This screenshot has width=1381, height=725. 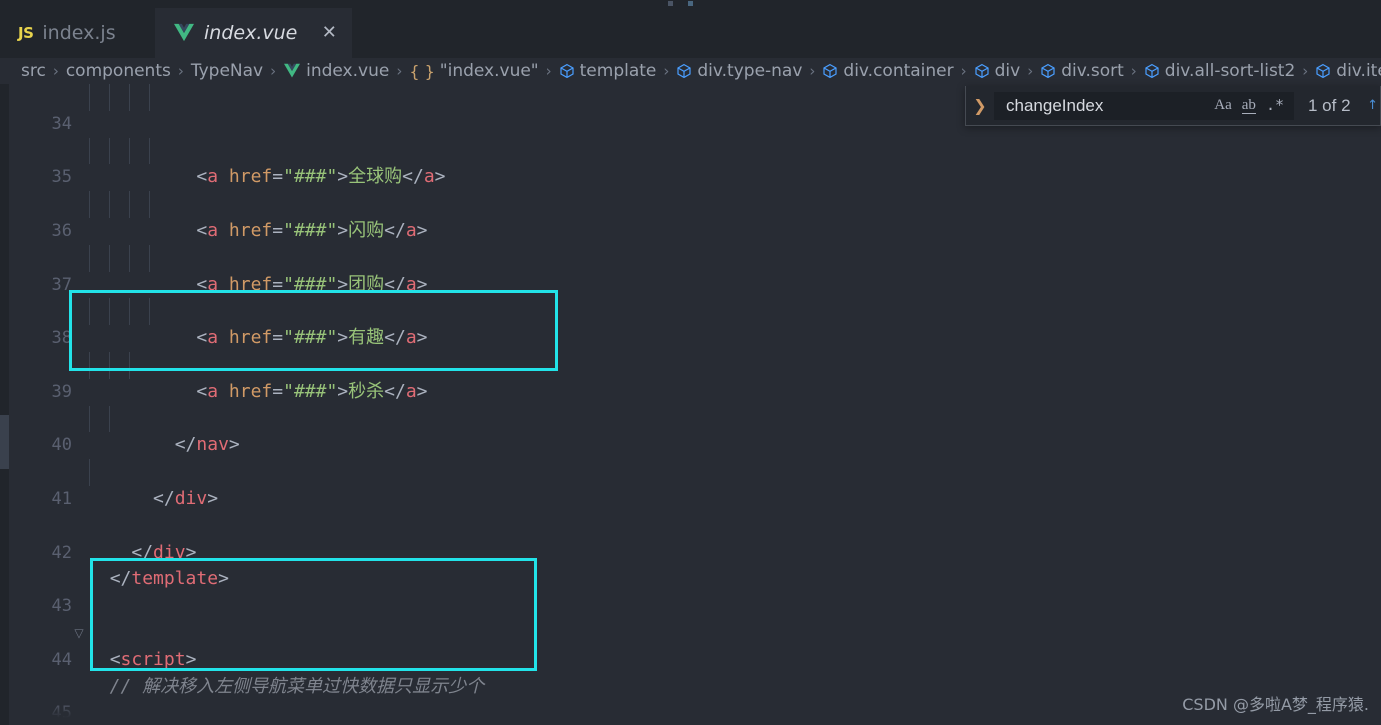 I want to click on code-line: 39 </nav>, so click(x=690, y=403).